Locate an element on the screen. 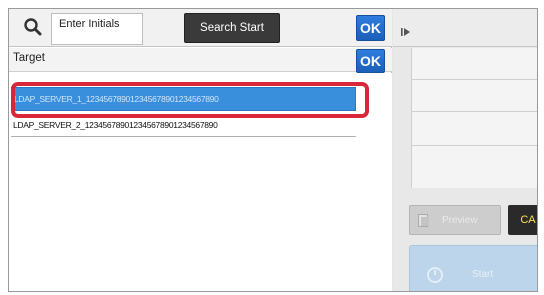 Image resolution: width=544 pixels, height=295 pixels. start-button: Start is located at coordinates (473, 268).